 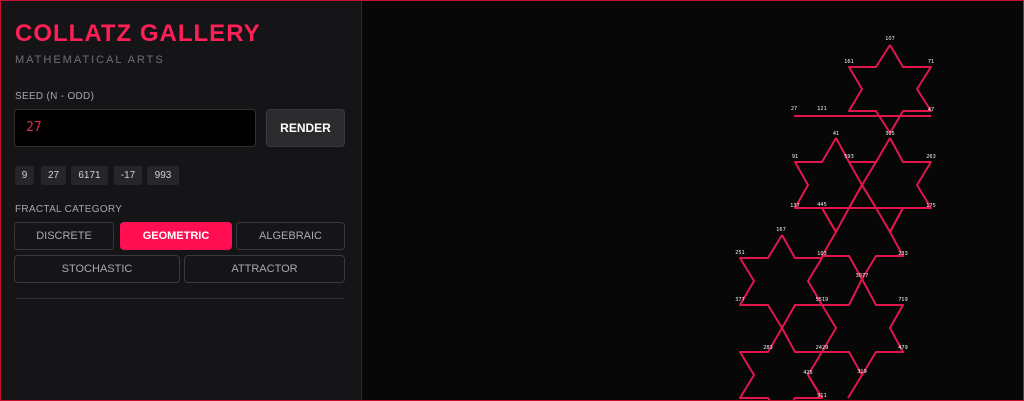 What do you see at coordinates (794, 109) in the screenshot?
I see `node-label: 27` at bounding box center [794, 109].